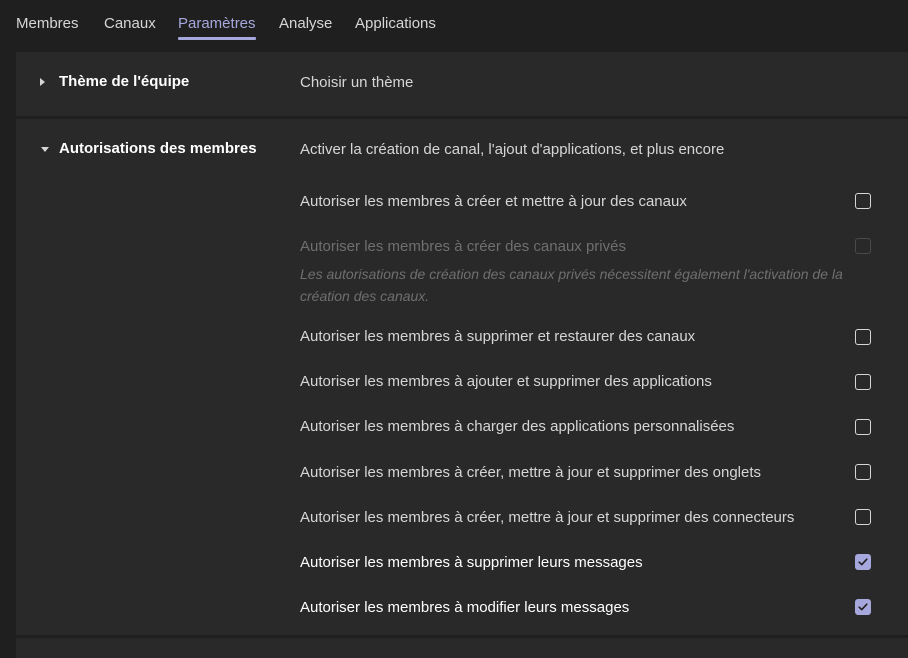 Image resolution: width=908 pixels, height=658 pixels. I want to click on next-section, so click(462, 648).